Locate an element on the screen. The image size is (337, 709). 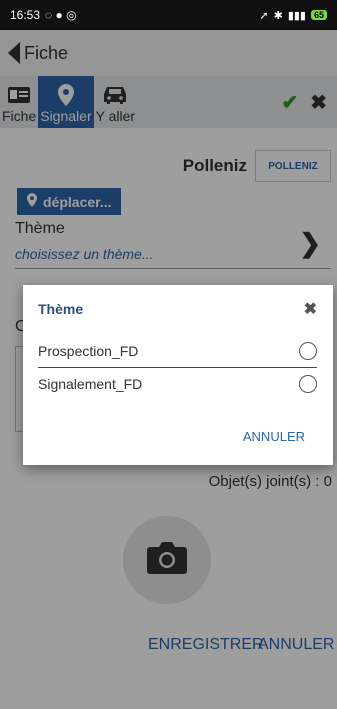
signal-icon: ▮▮▮ is located at coordinates (296, 15).